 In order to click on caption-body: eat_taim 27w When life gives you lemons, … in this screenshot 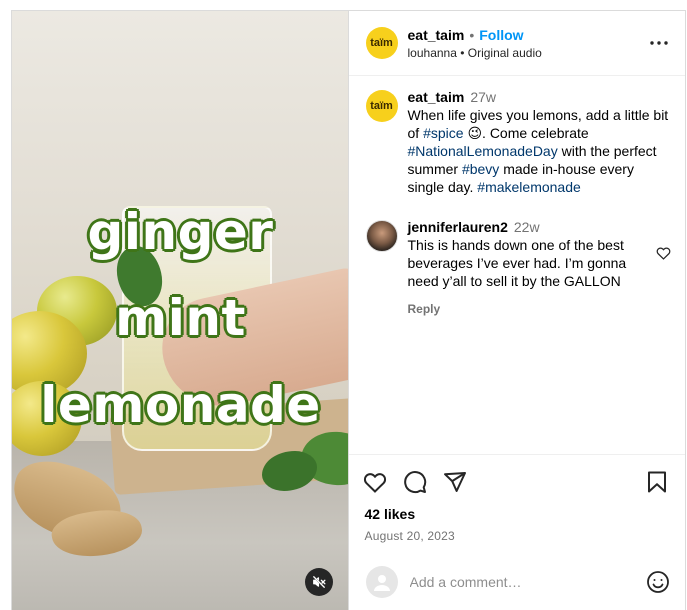, I will do `click(540, 142)`.